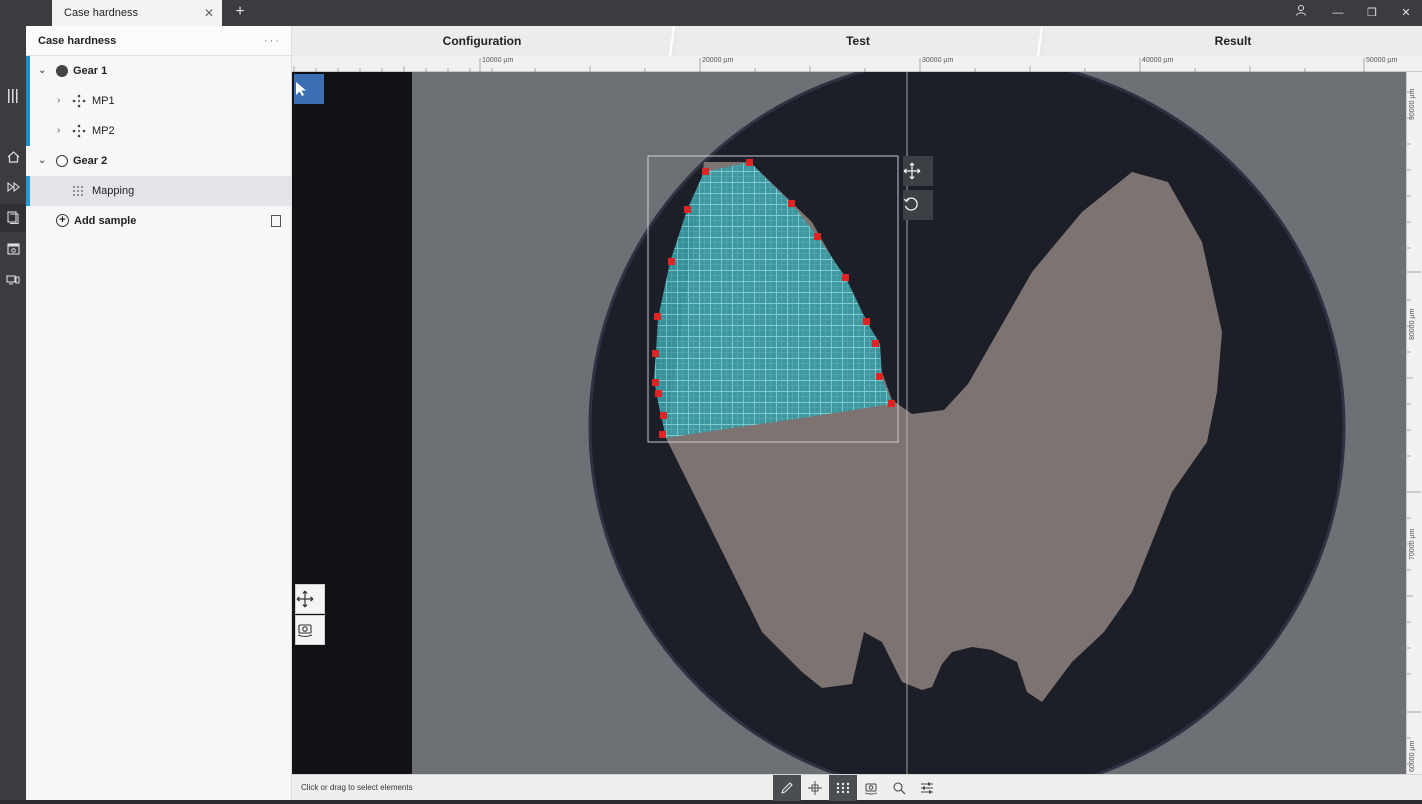 This screenshot has height=804, width=1422. Describe the element at coordinates (13, 218) in the screenshot. I see `documents-icon` at that location.